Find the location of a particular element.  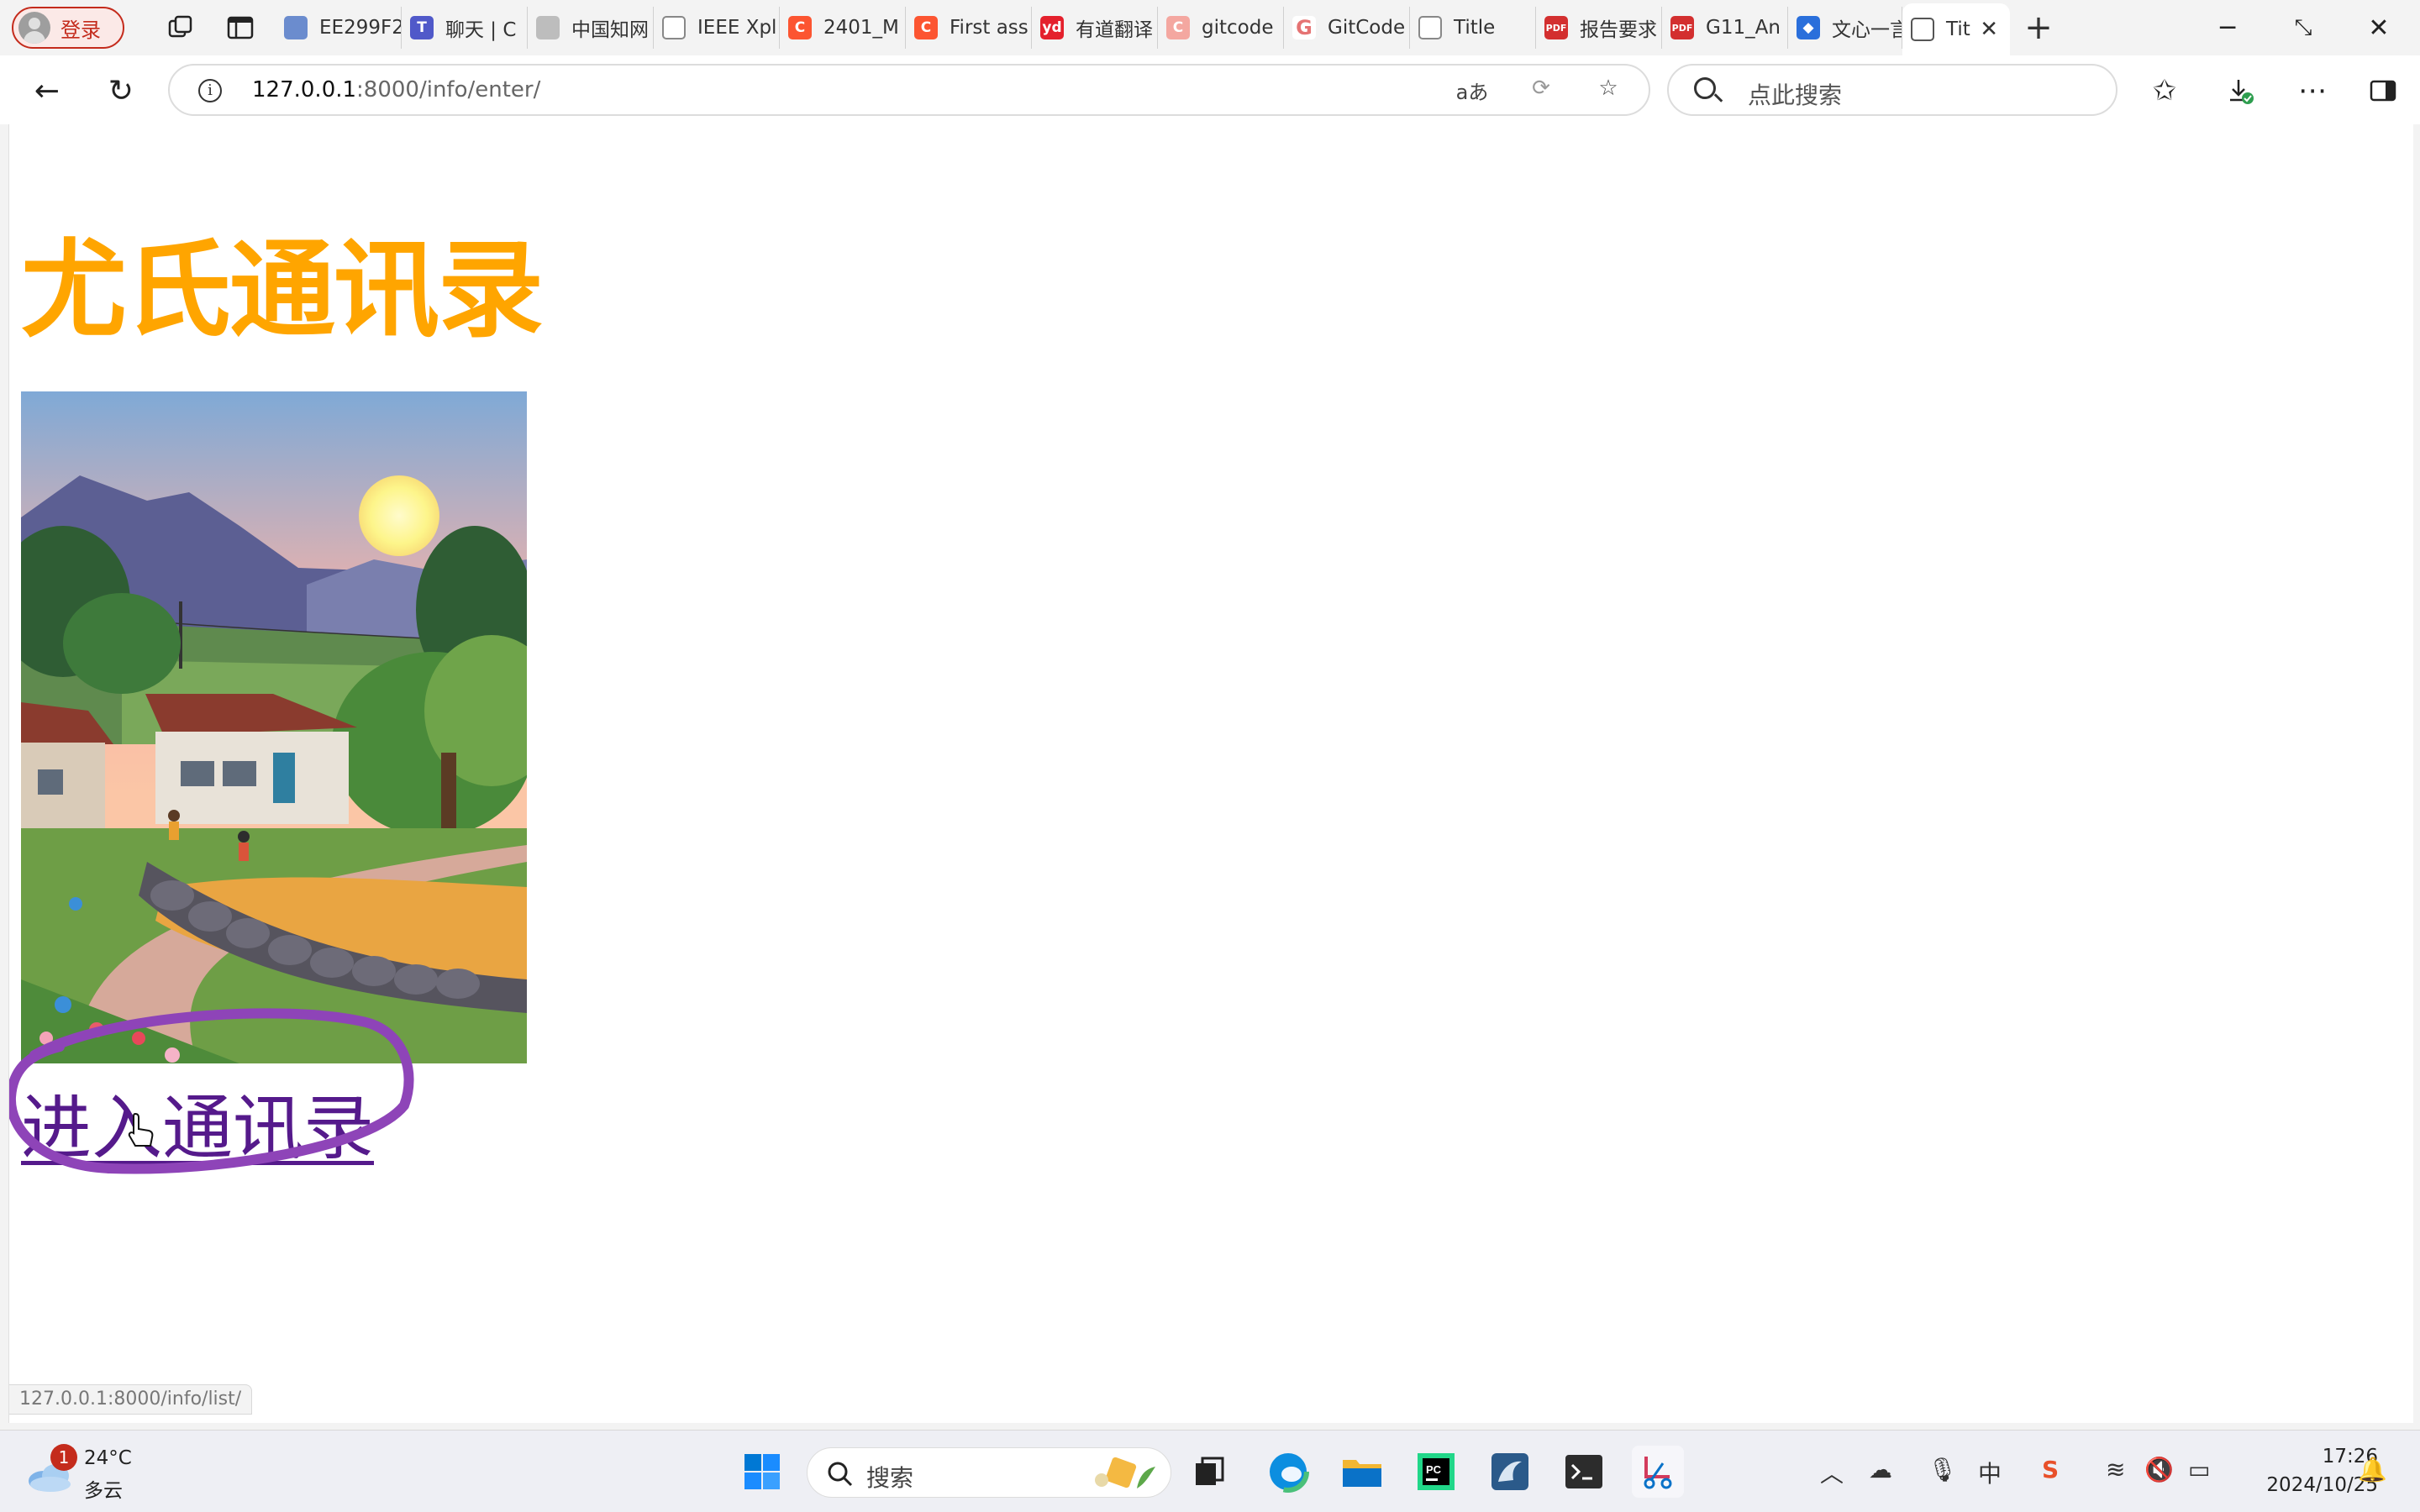

pdf-icon: PDF is located at coordinates (1556, 27).